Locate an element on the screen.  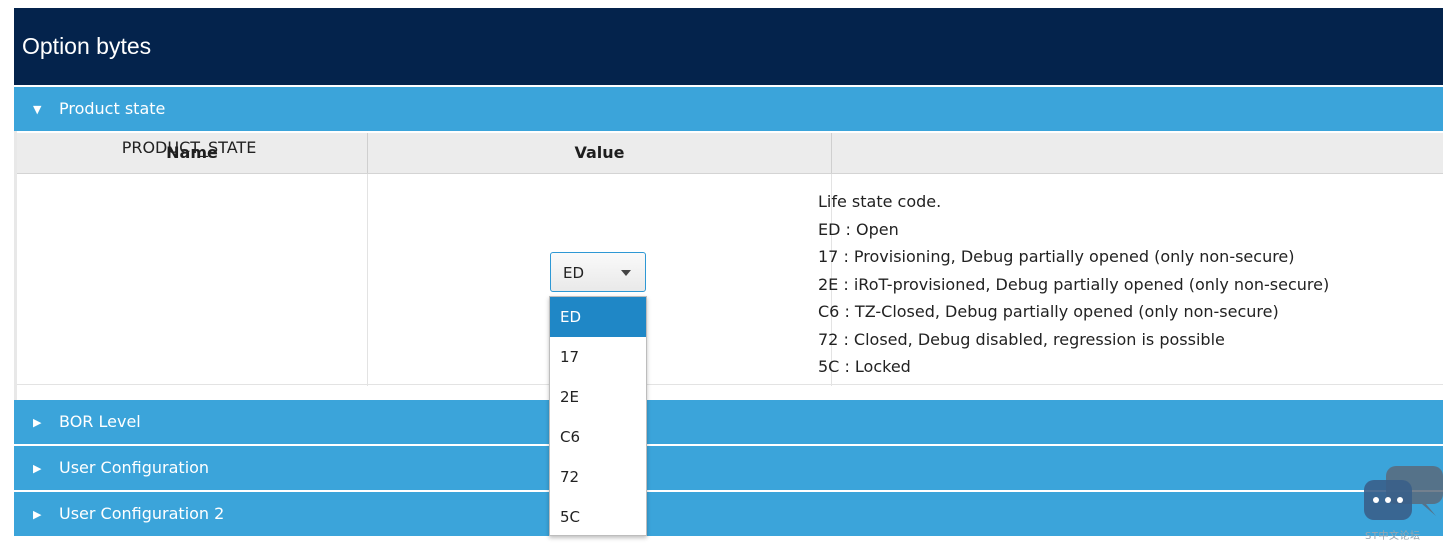
description-line: 5C : Locked is located at coordinates (864, 366).